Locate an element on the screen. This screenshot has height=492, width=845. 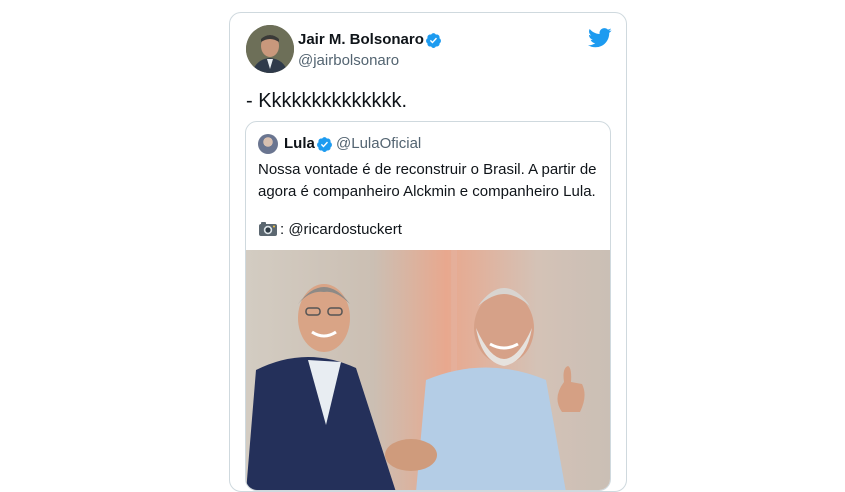
quoted-author-name: Lula is located at coordinates (299, 144).